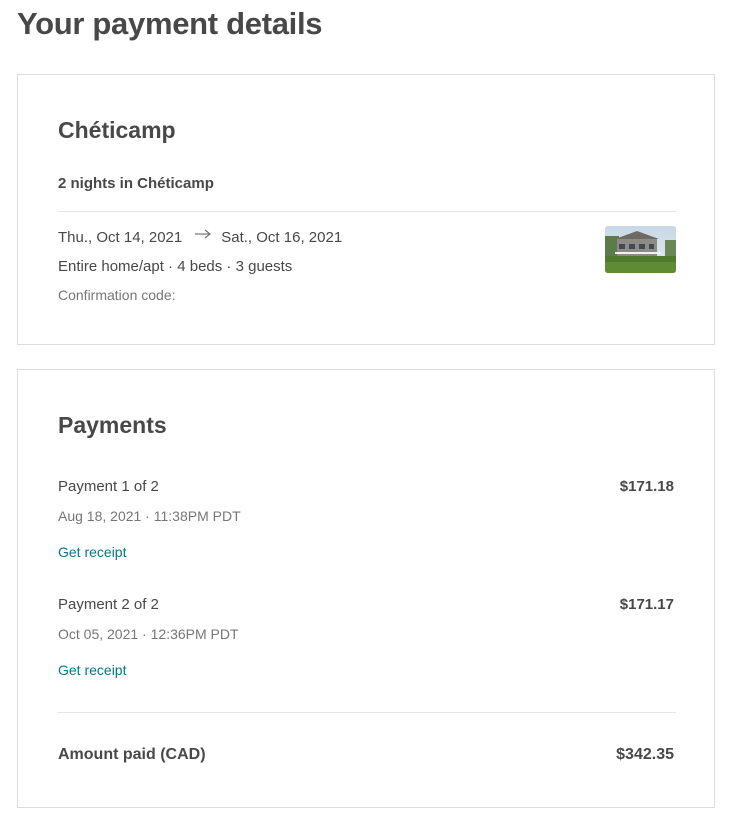 This screenshot has width=733, height=831. Describe the element at coordinates (117, 295) in the screenshot. I see `confirmation-code-label: Confirmation code:` at that location.